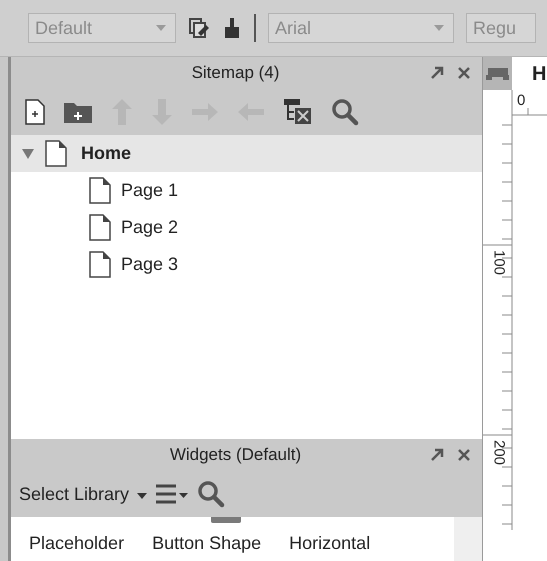 This screenshot has width=547, height=561. I want to click on menu-icon, so click(172, 494).